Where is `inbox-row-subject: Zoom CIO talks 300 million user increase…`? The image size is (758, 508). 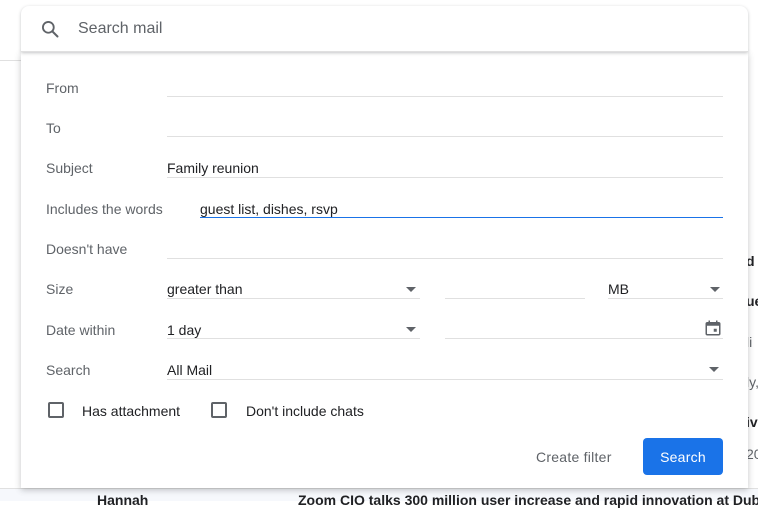 inbox-row-subject: Zoom CIO talks 300 million user increase… is located at coordinates (528, 500).